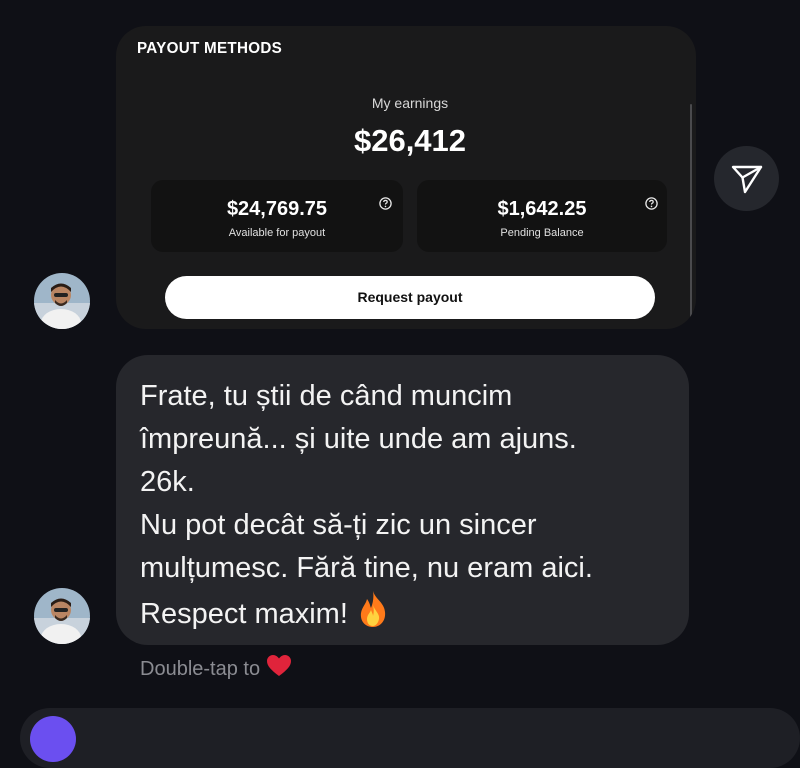 This screenshot has width=800, height=768. I want to click on send-icon, so click(747, 179).